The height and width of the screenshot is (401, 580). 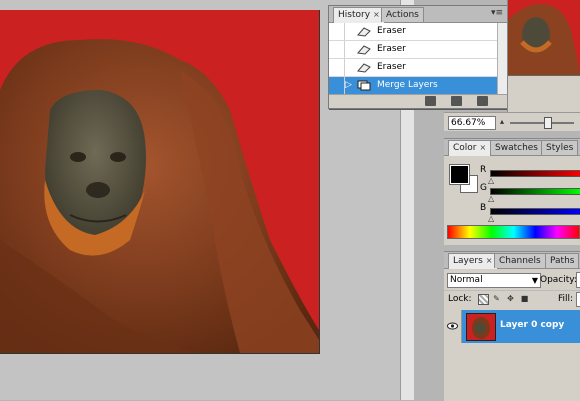 I want to click on navigator-preview-image, so click(x=544, y=39).